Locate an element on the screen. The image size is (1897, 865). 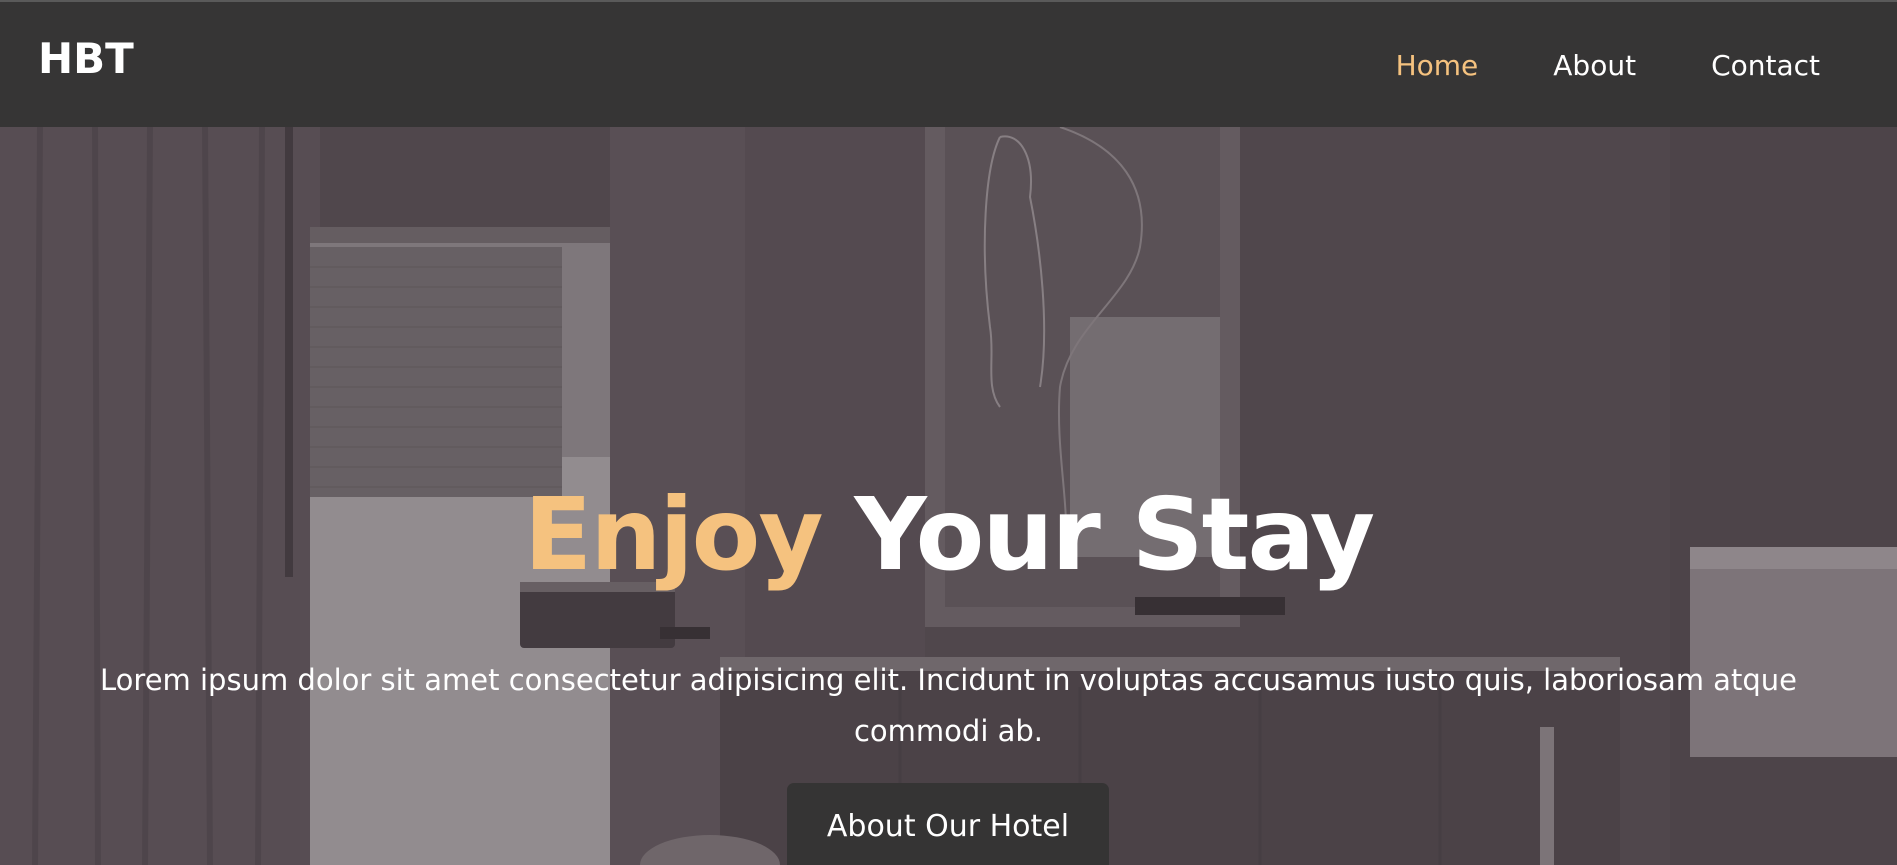
hero-title: Enjoy Your Stay is located at coordinates (948, 535).